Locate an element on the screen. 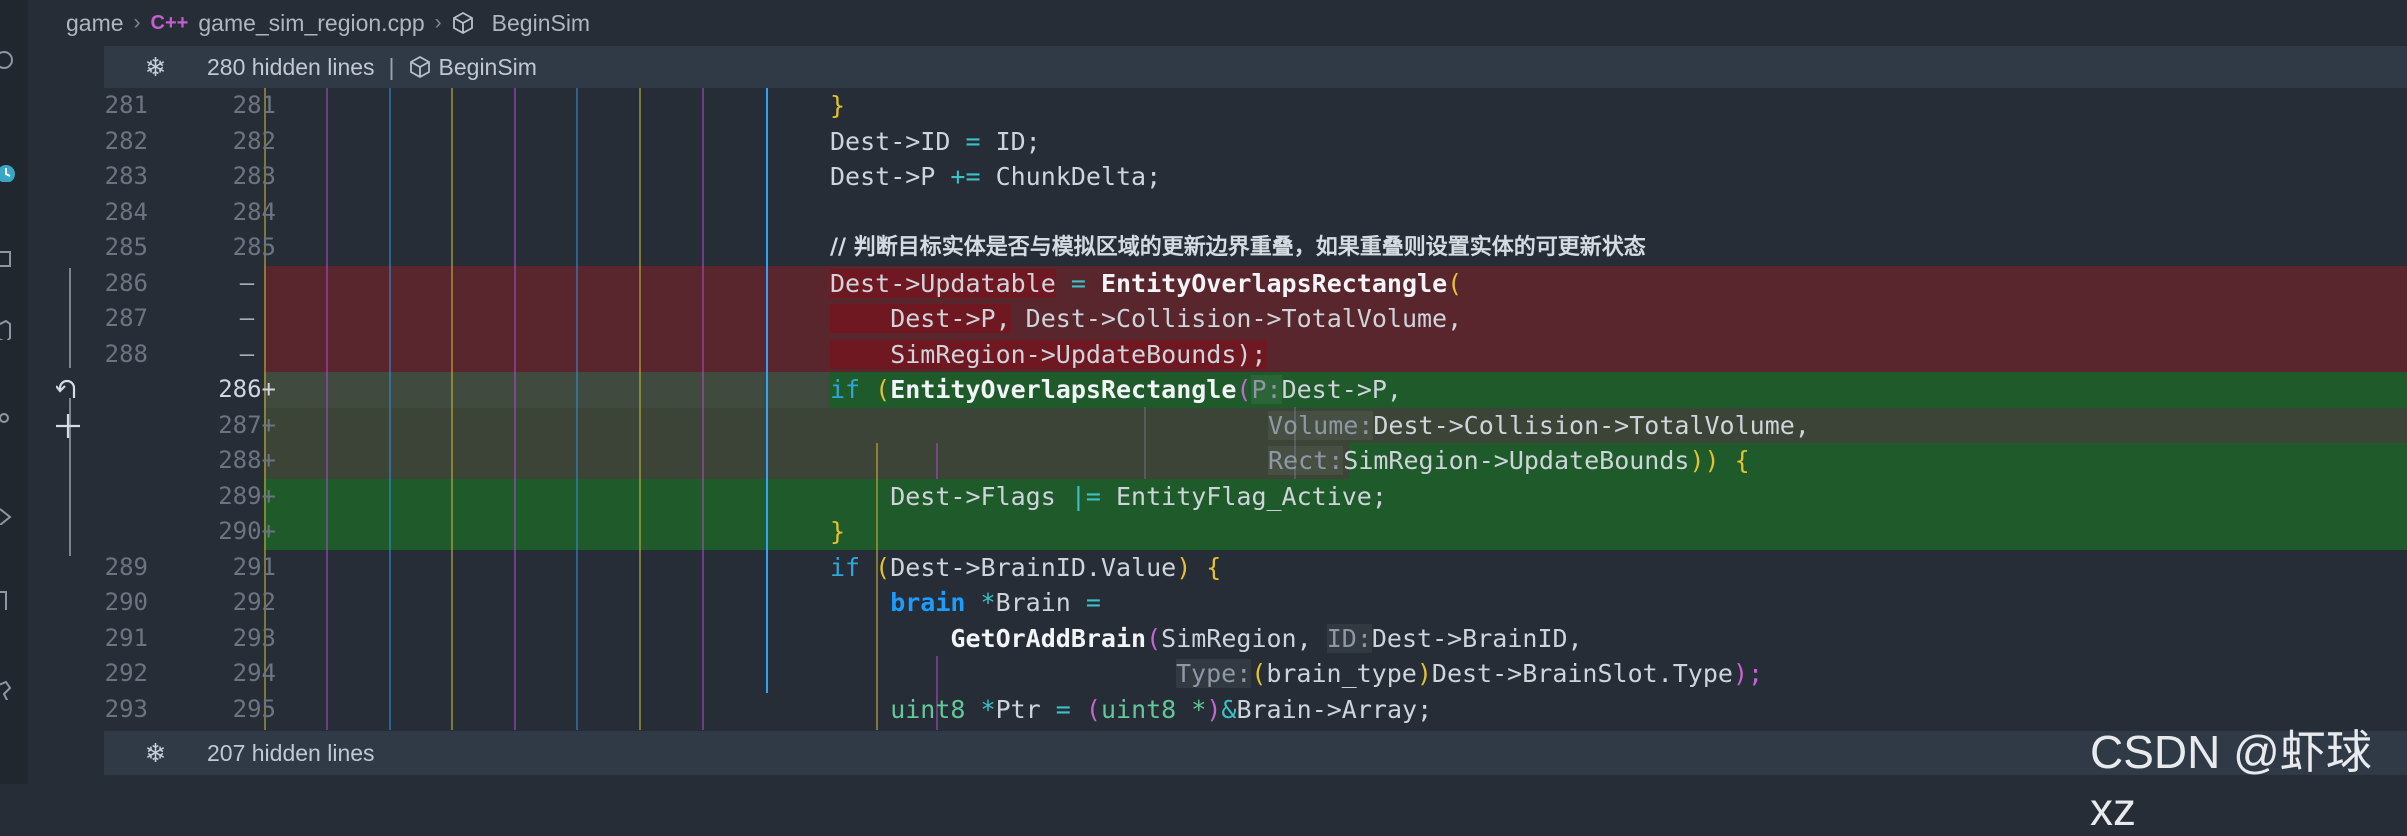 The image size is (2407, 836). function-name: EntityOverlapsRectangle is located at coordinates (1274, 283).